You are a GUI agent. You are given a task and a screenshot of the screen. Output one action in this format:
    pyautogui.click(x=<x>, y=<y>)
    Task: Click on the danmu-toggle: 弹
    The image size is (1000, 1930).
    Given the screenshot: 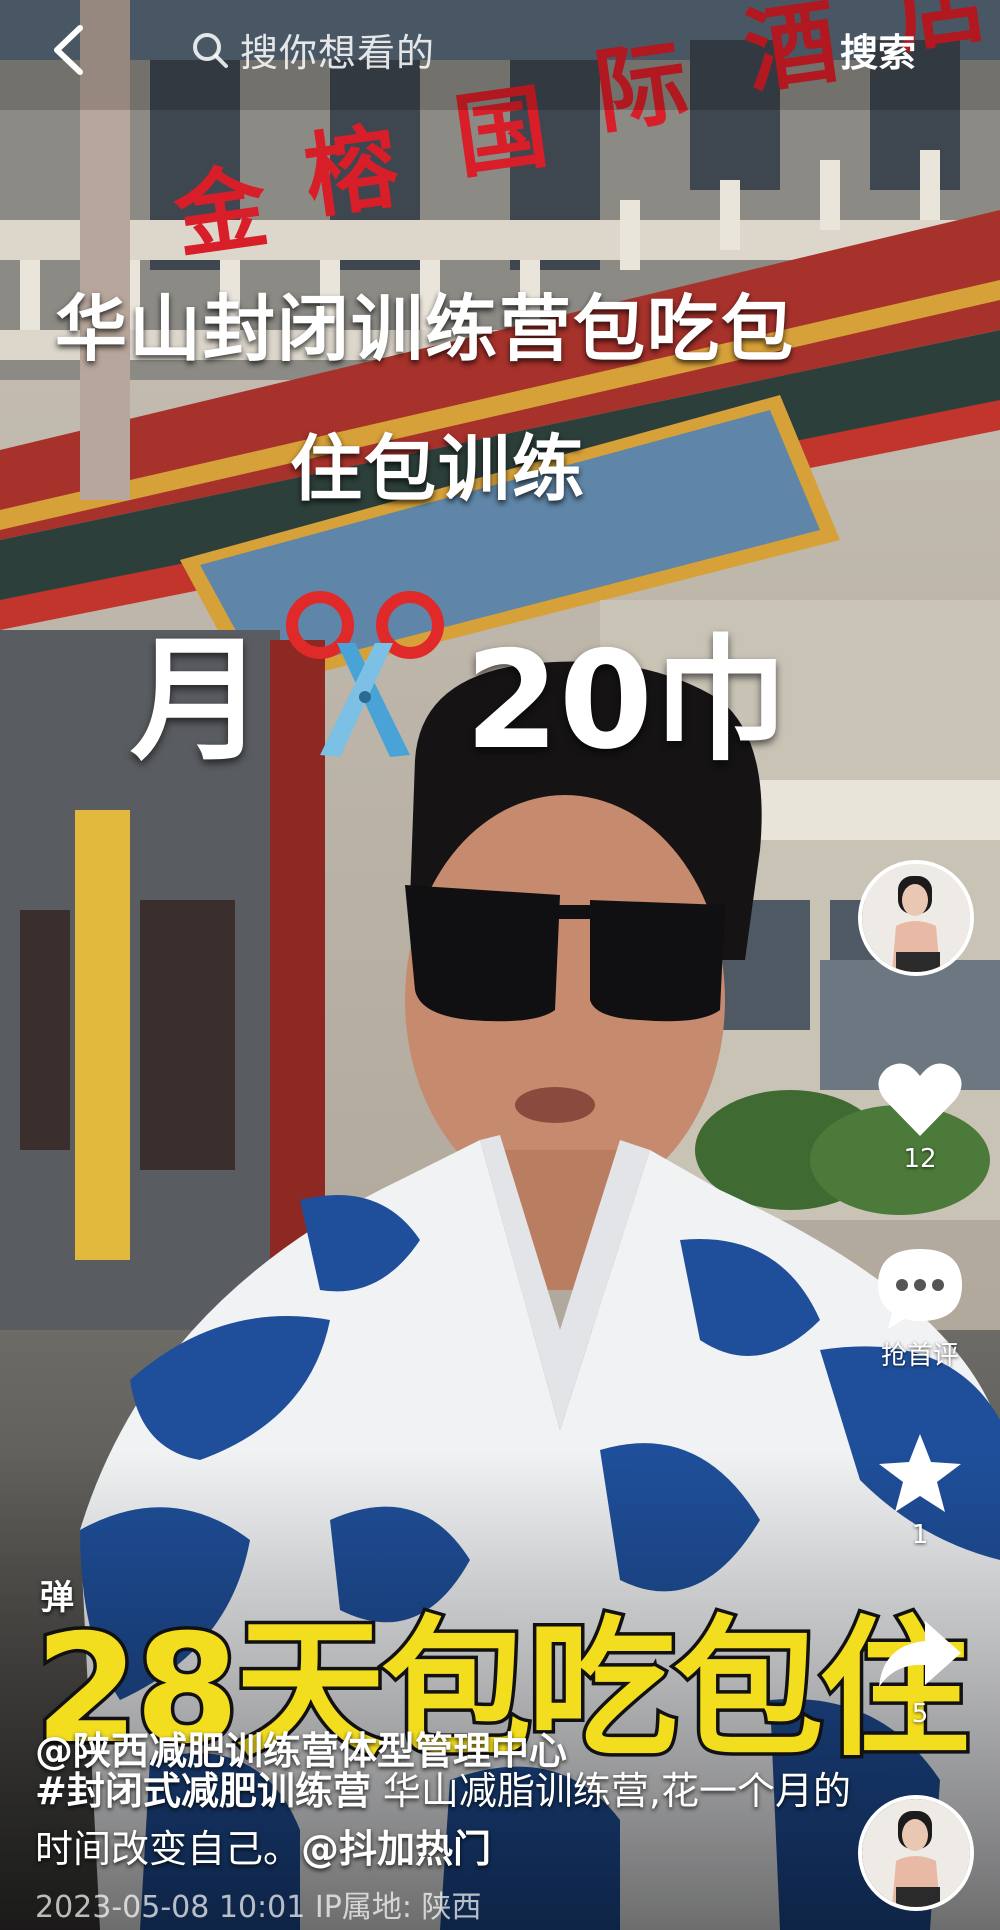 What is the action you would take?
    pyautogui.click(x=57, y=1594)
    